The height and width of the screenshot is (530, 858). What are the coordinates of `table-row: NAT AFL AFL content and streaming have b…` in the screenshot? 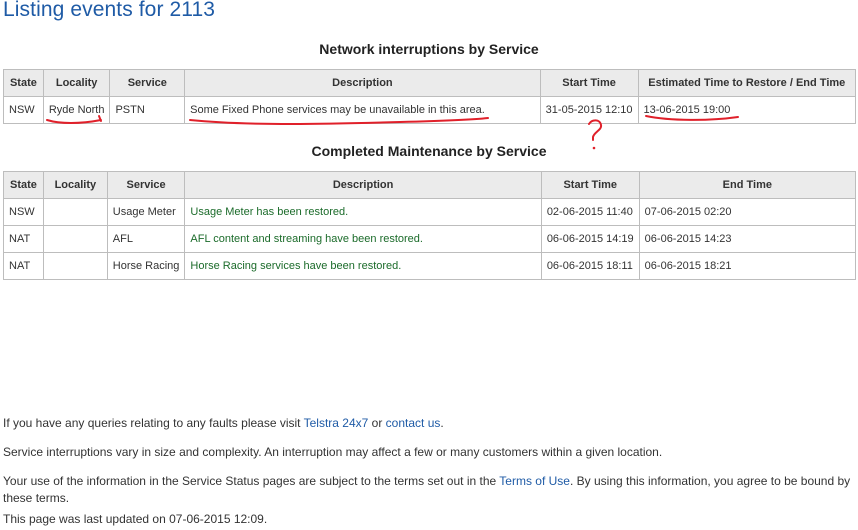 It's located at (430, 239).